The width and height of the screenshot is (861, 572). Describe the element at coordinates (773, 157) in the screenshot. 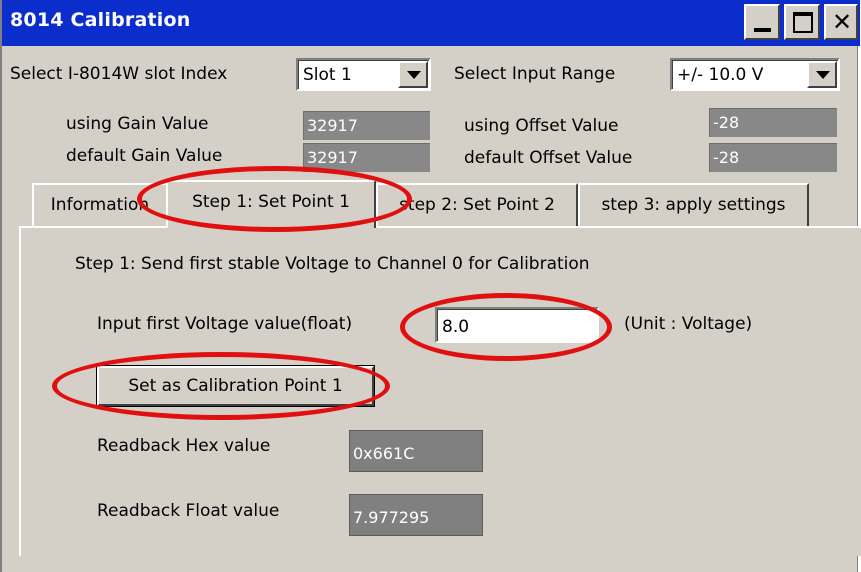

I see `default-offset-field: -28` at that location.